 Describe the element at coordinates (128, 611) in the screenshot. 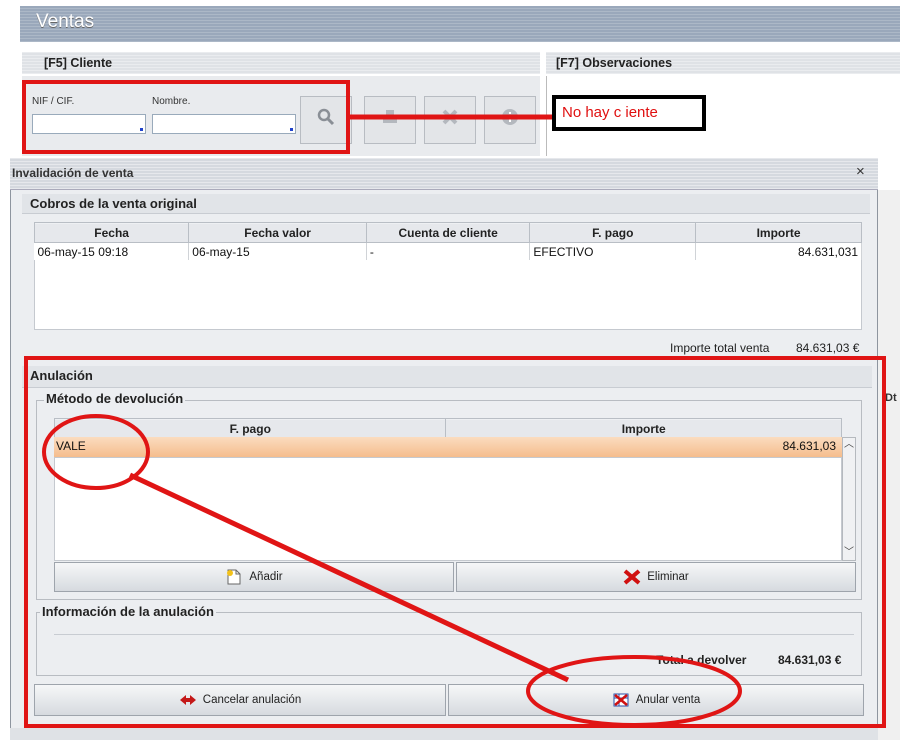

I see `info-legend: Información de la anulación` at that location.